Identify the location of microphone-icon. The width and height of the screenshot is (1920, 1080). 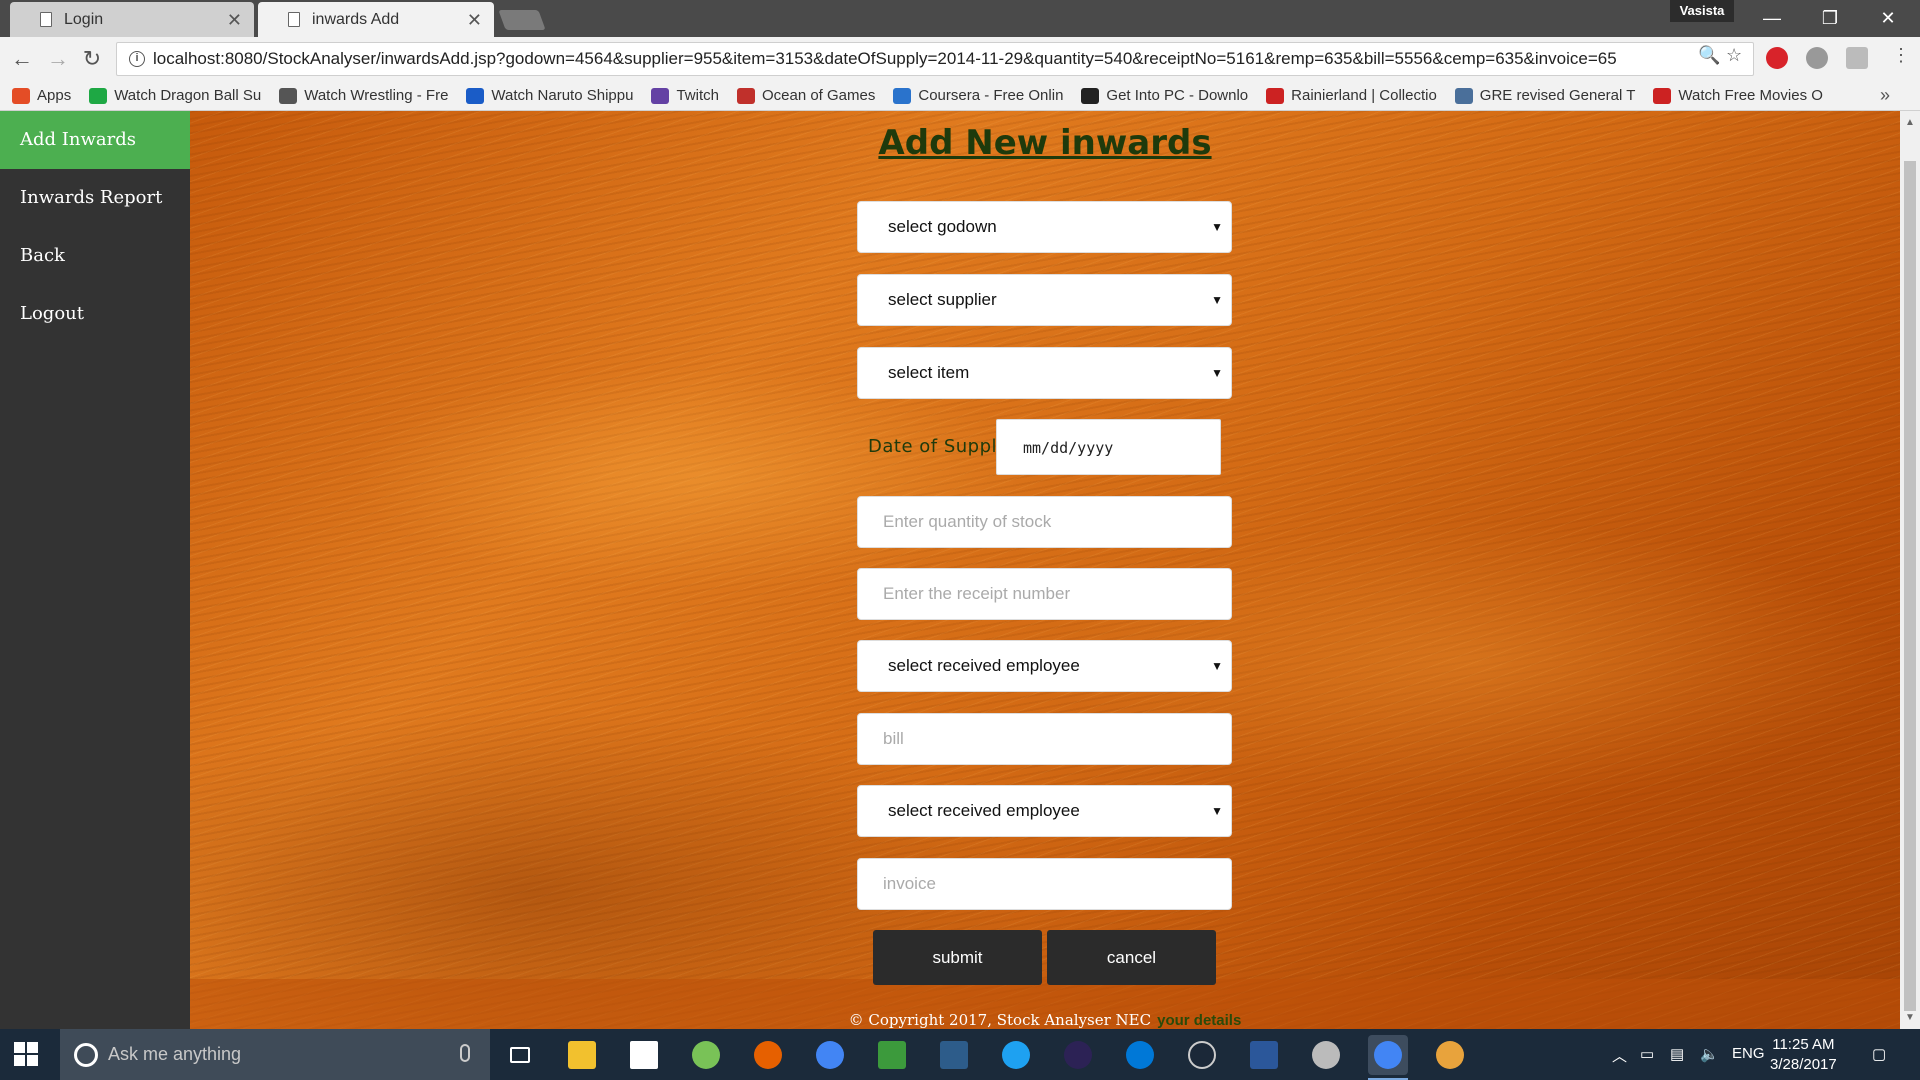
(465, 1053).